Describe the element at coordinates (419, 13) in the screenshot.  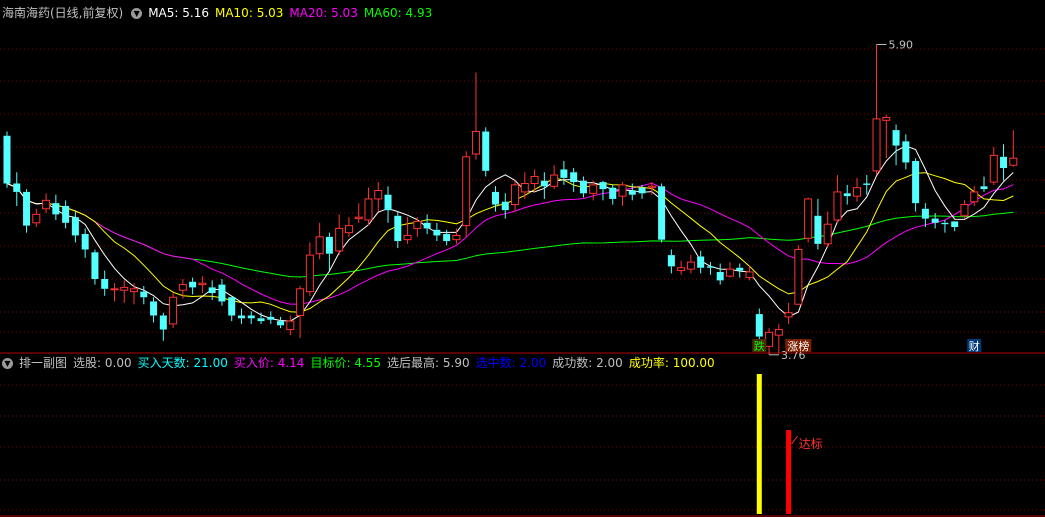
I see `ma60-value: 4.93` at that location.